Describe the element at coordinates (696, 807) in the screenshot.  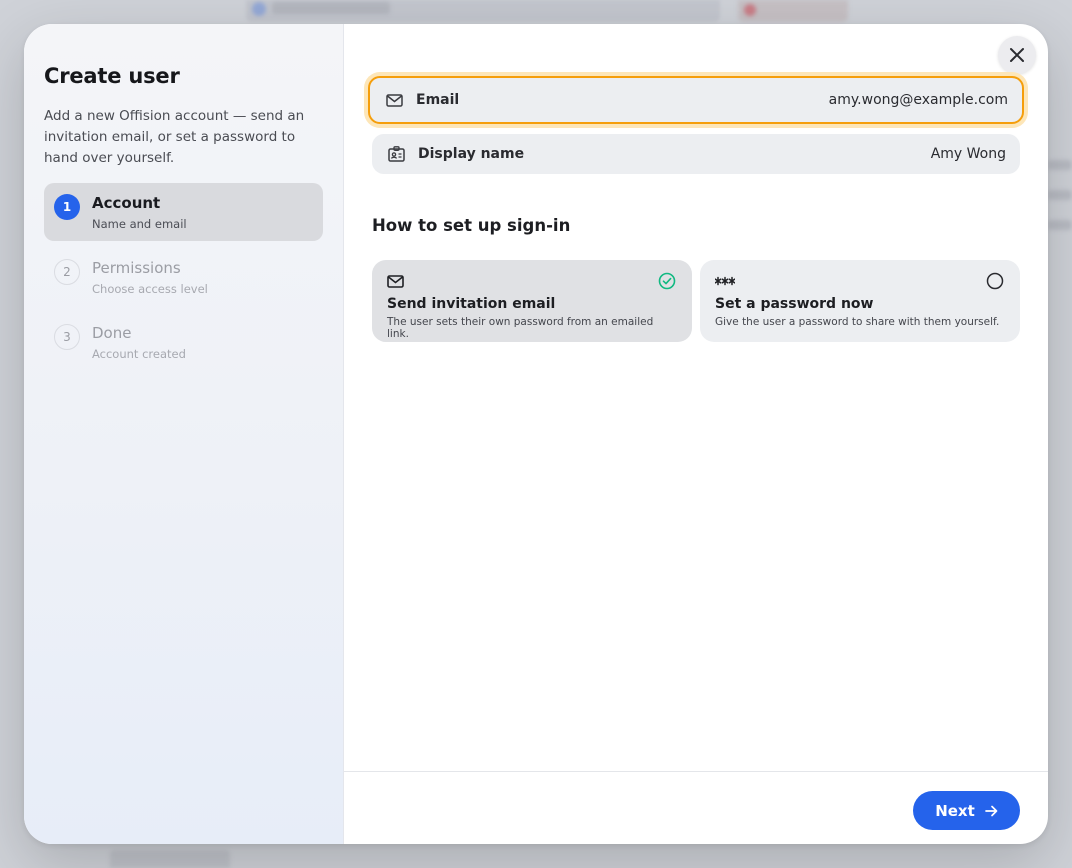
I see `dialog-footer: Next` at that location.